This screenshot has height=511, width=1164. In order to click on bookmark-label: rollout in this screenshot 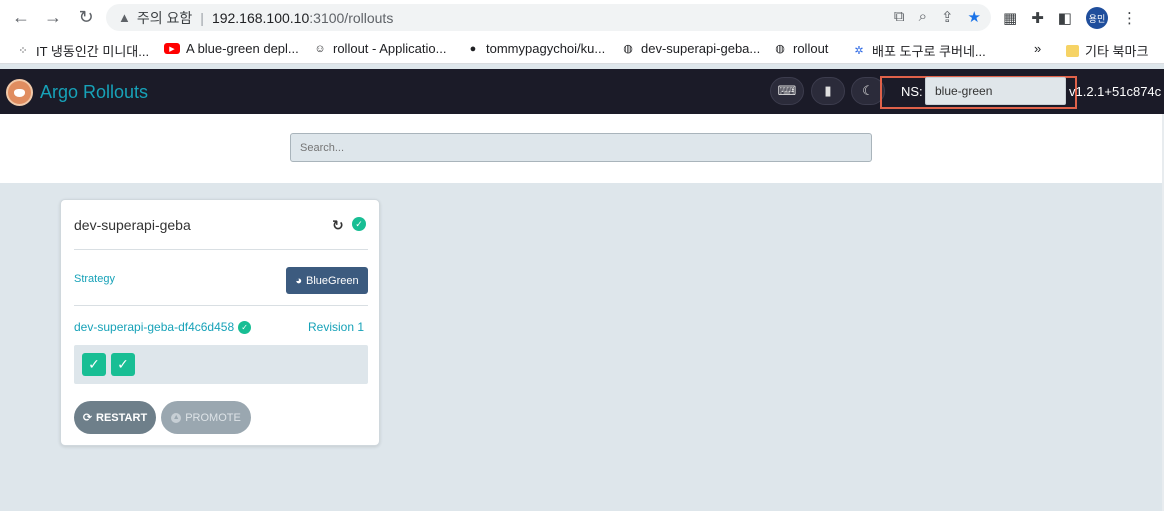, I will do `click(811, 48)`.